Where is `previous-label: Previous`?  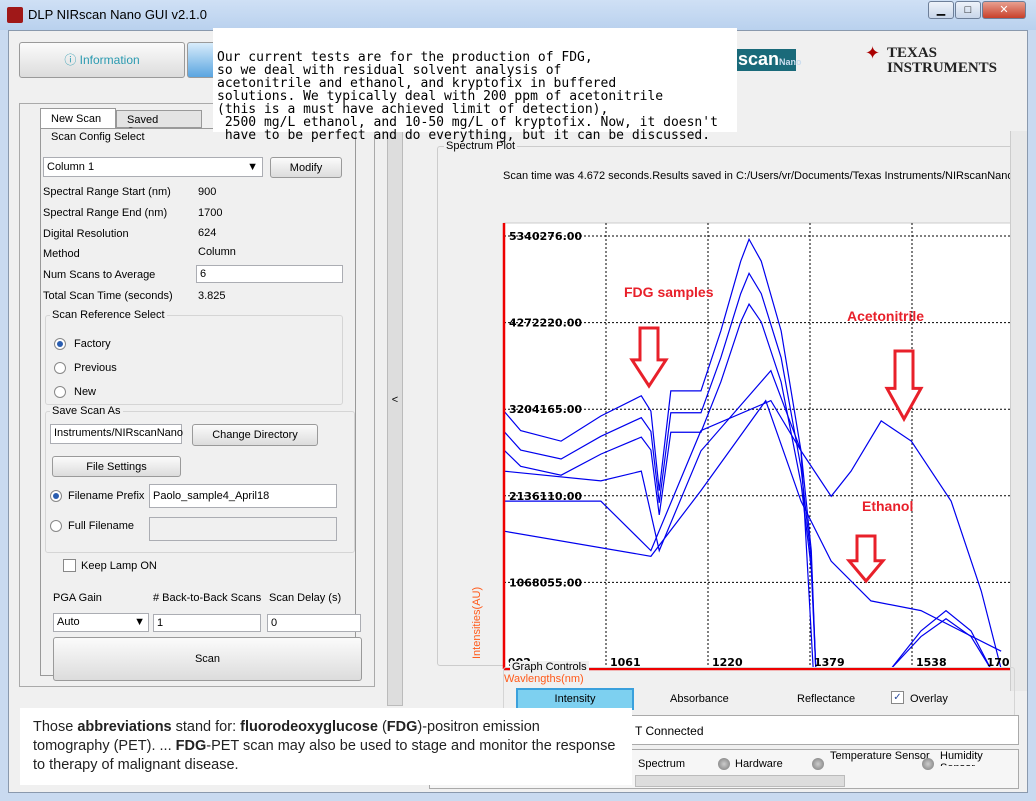
previous-label: Previous is located at coordinates (95, 368).